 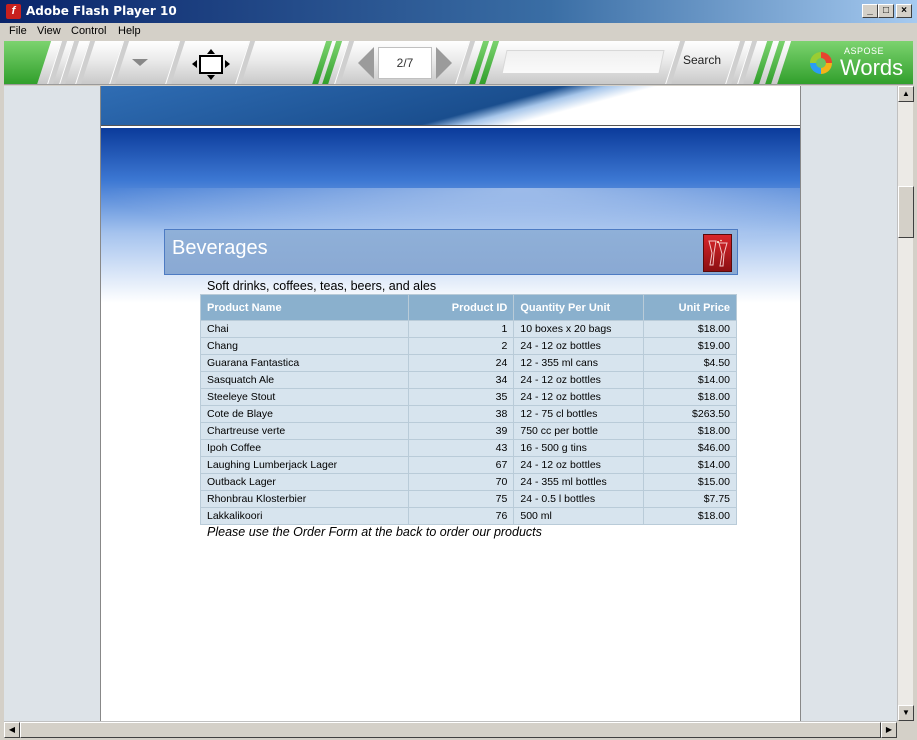 I want to click on horizontal-scroll-thumb, so click(x=450, y=730).